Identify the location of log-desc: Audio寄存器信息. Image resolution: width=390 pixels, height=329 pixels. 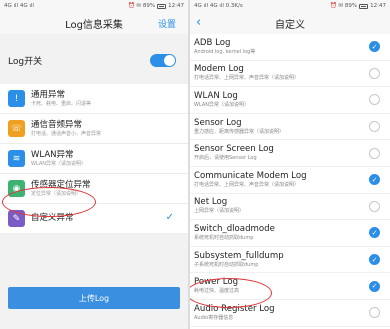
(214, 317).